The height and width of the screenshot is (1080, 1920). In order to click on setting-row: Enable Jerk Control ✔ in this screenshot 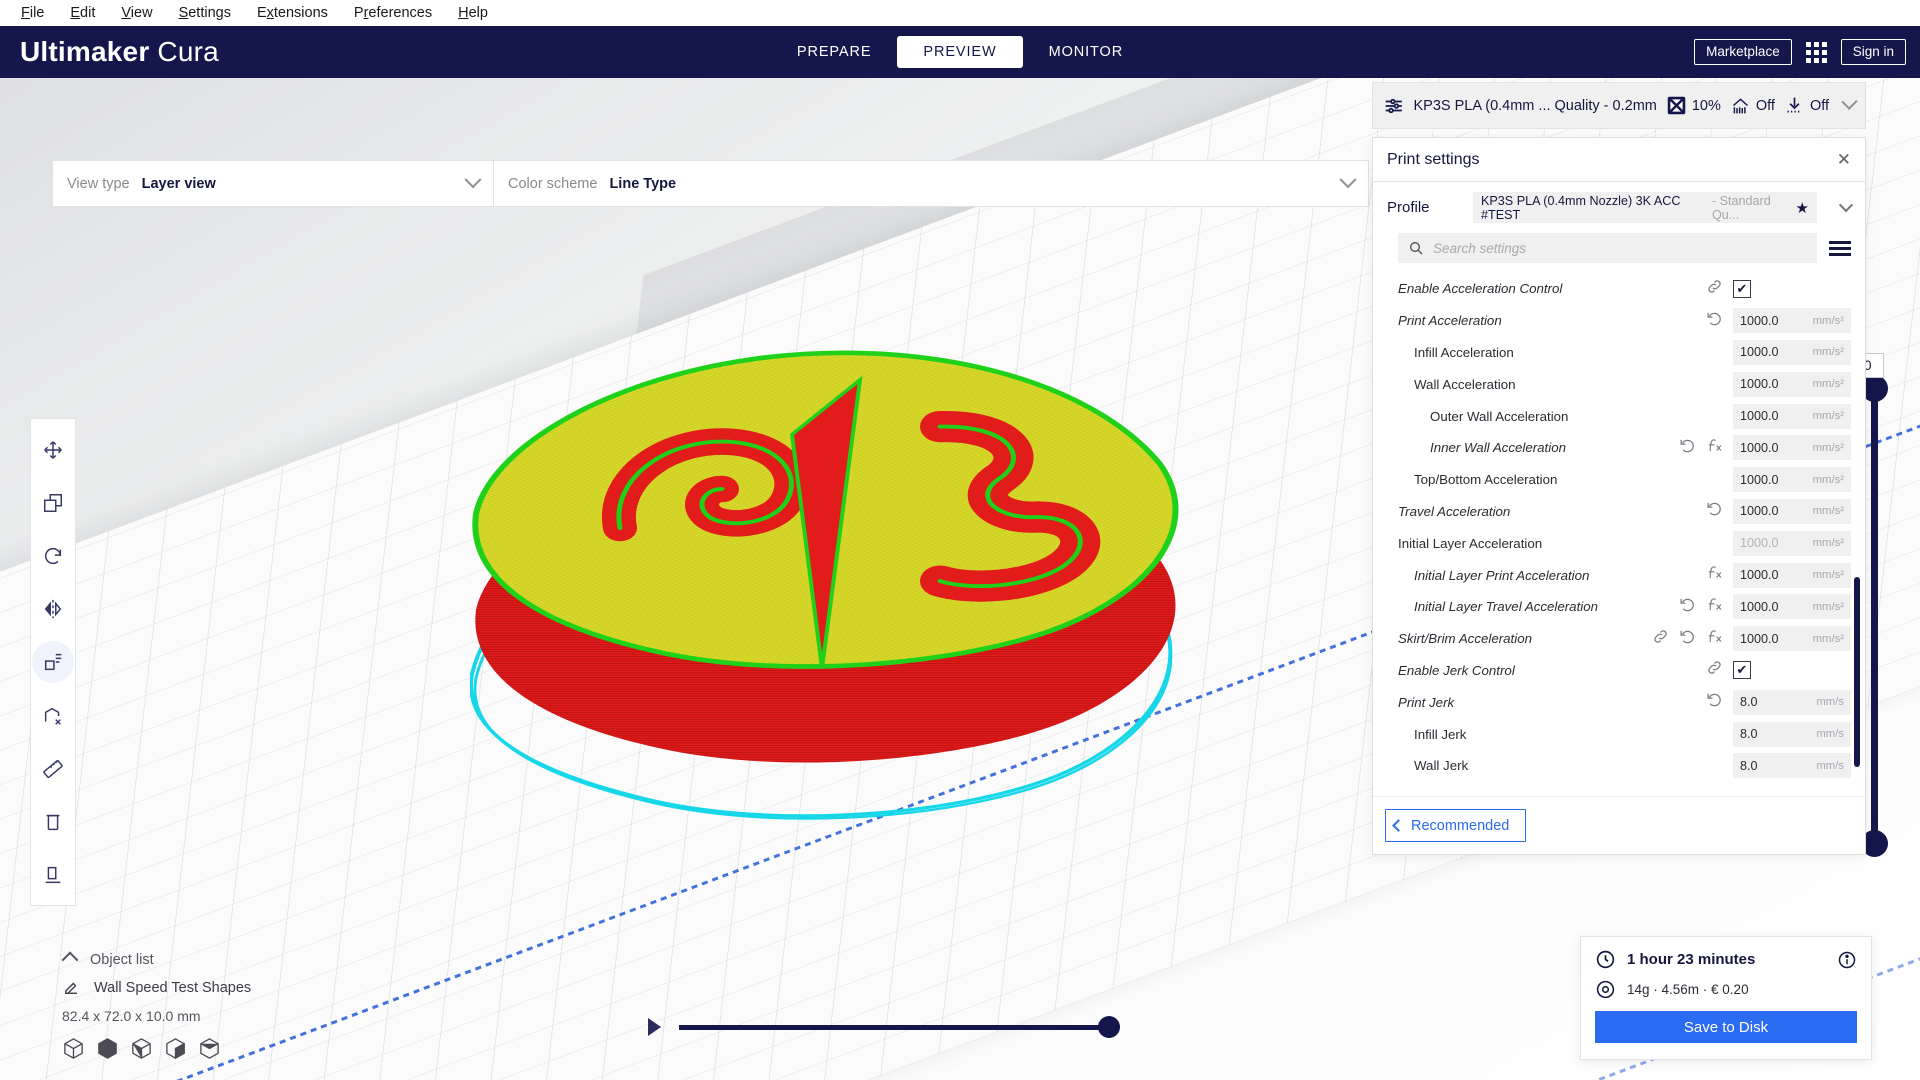, I will do `click(1619, 671)`.